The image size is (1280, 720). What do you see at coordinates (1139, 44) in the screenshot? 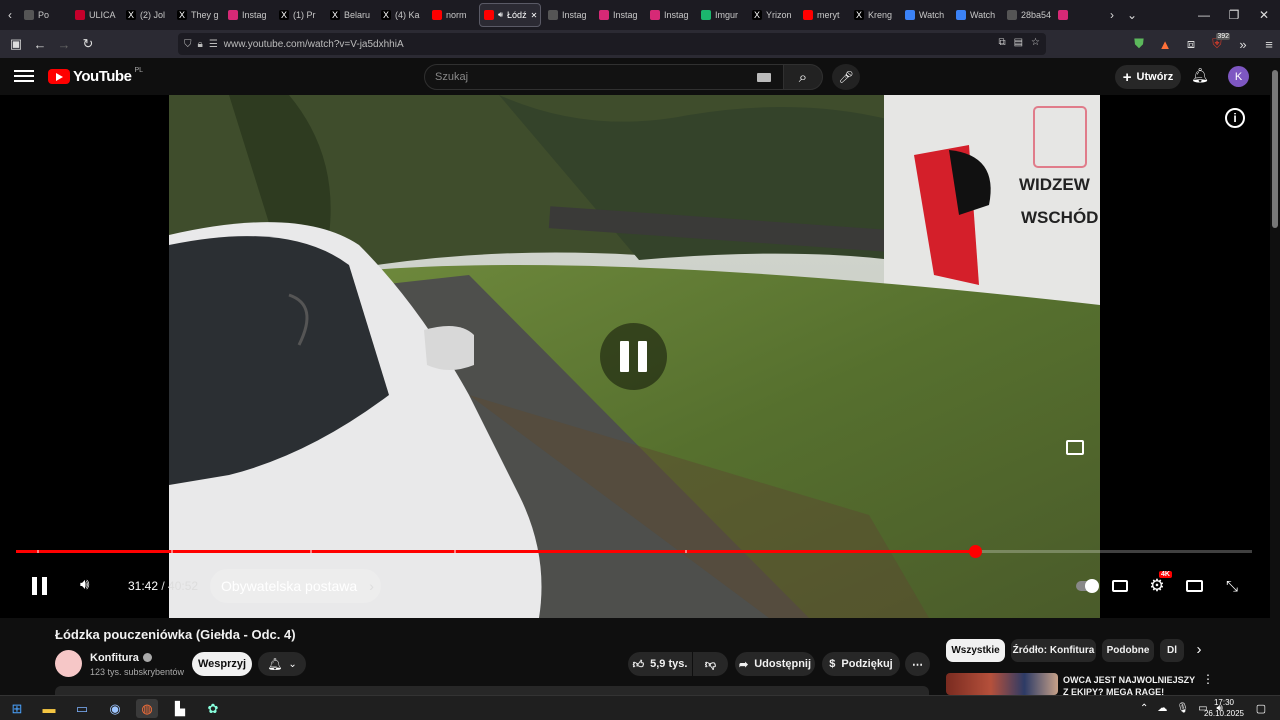
I see `extension-shield-icon: ⛊` at bounding box center [1139, 44].